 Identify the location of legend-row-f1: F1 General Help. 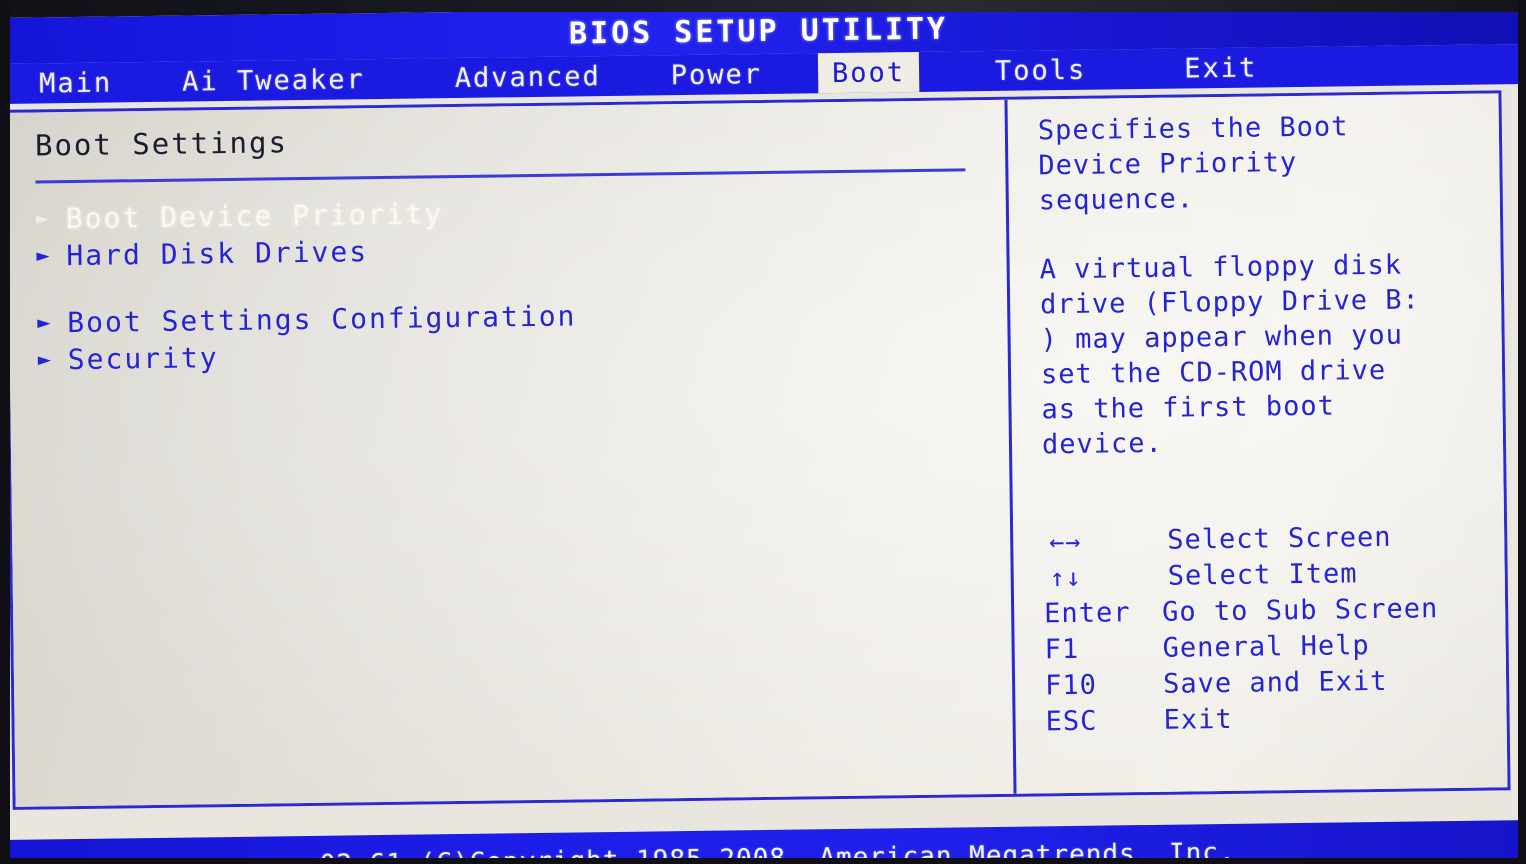
(1269, 647).